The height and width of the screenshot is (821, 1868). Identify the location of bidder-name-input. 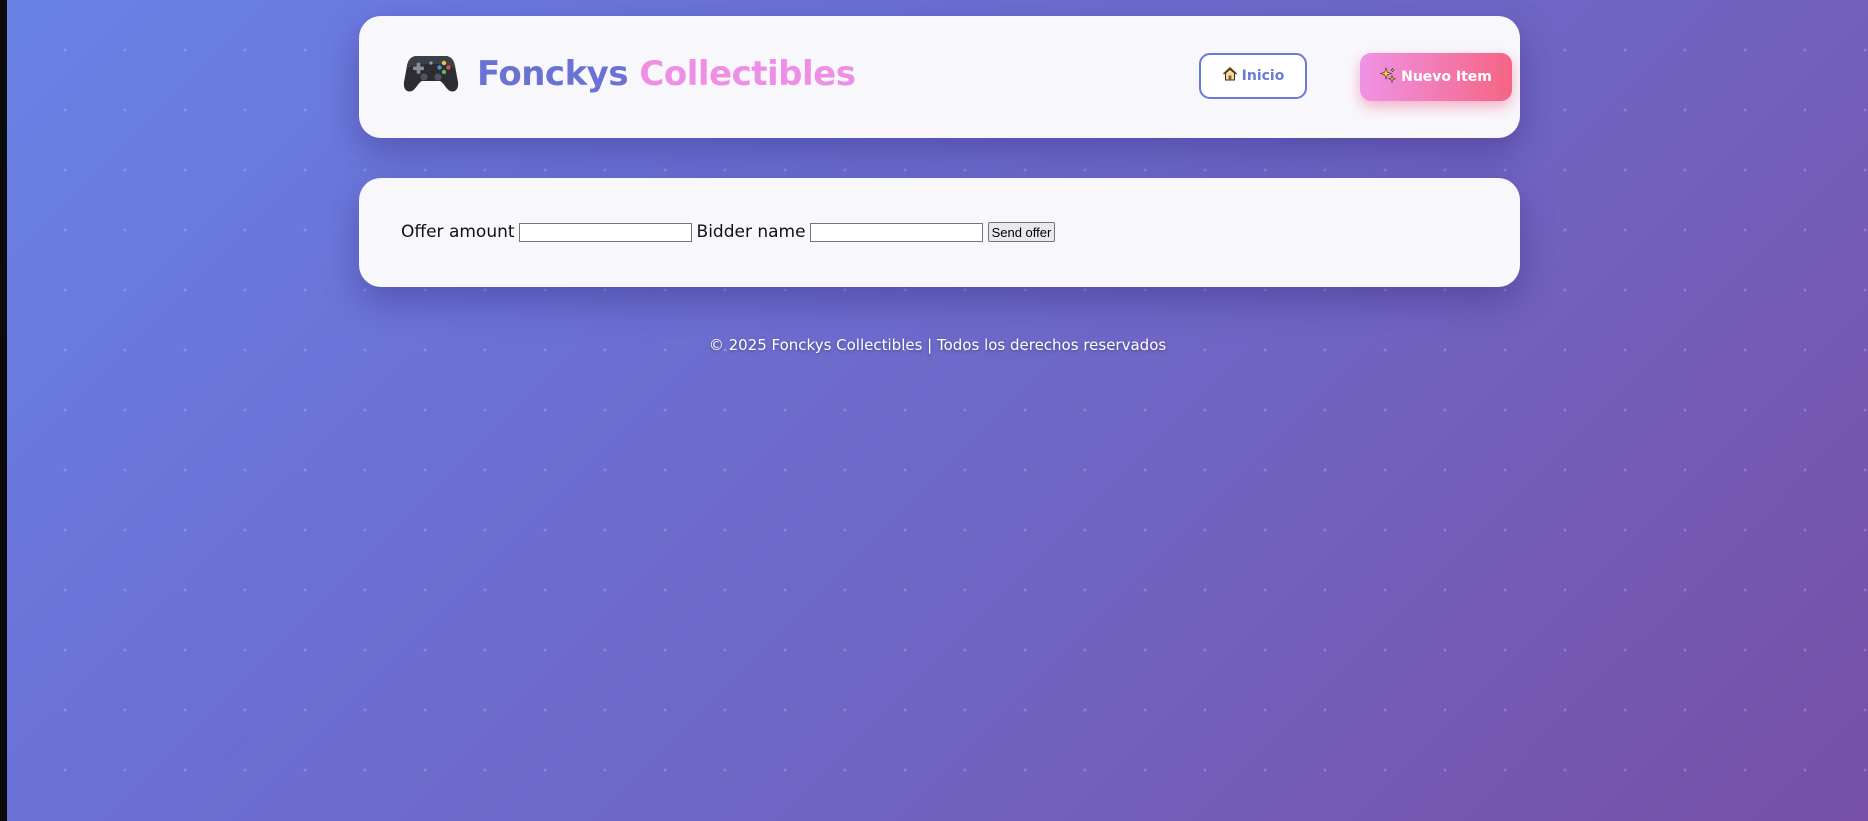
(896, 232).